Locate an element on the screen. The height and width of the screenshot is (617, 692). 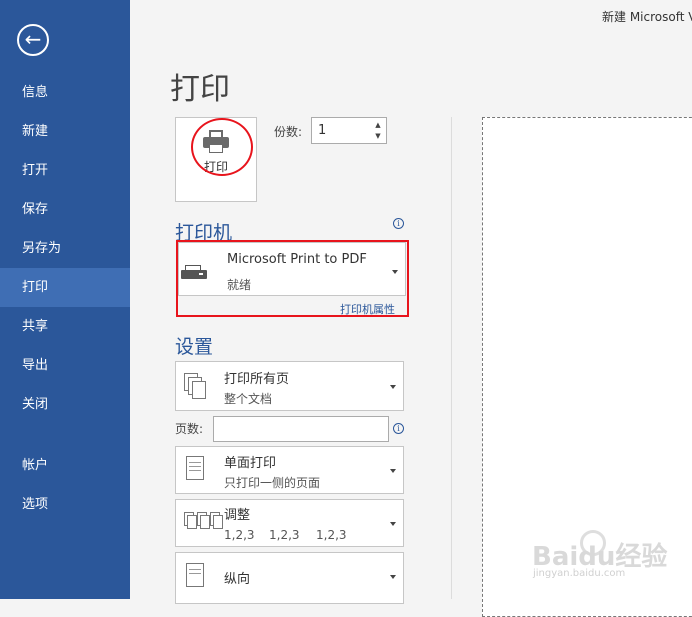
pages-label: 页数: is located at coordinates (189, 429).